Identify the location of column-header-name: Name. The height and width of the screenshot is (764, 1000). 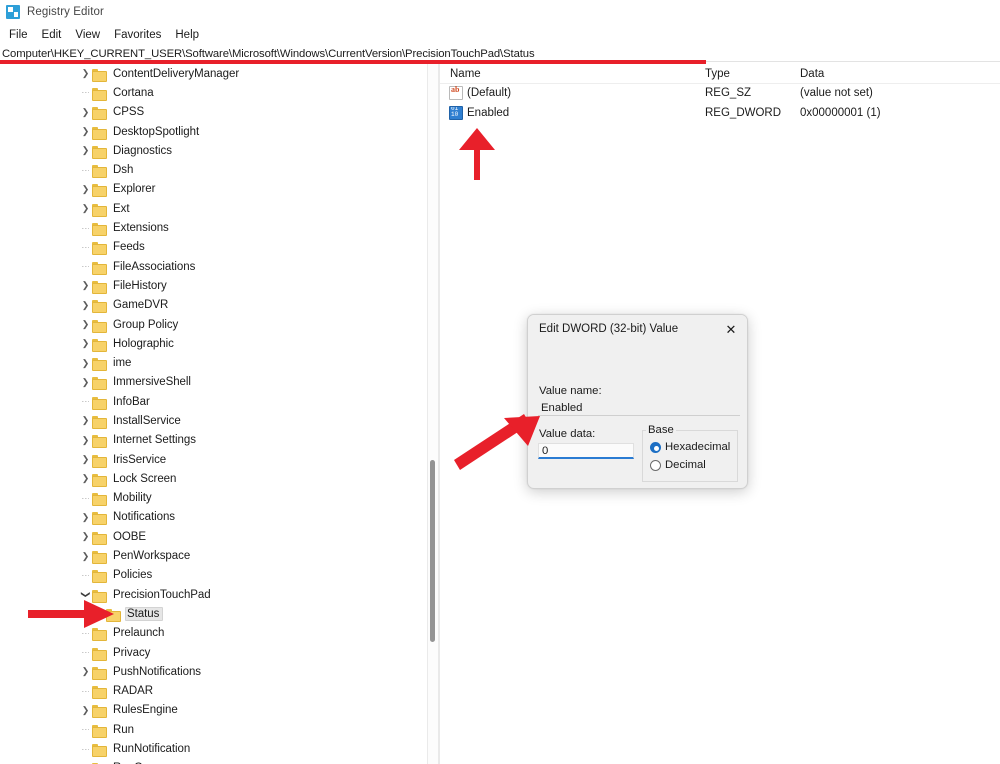
(465, 74).